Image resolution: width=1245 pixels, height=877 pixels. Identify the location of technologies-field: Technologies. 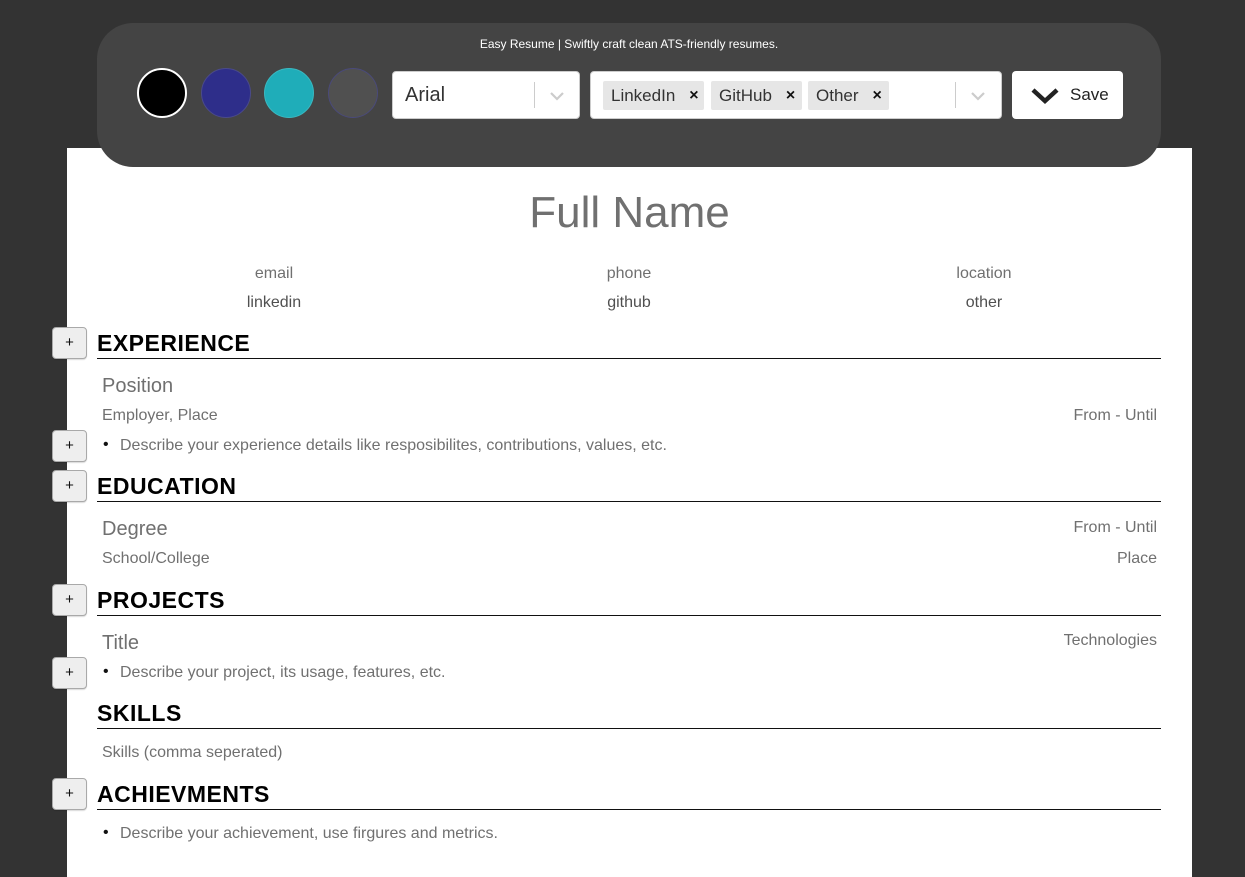
(1110, 641).